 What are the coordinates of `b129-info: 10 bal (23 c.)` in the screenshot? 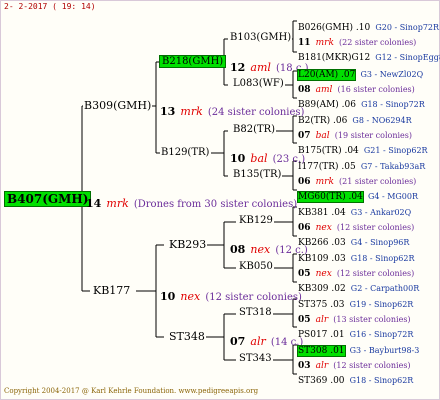 It's located at (268, 158).